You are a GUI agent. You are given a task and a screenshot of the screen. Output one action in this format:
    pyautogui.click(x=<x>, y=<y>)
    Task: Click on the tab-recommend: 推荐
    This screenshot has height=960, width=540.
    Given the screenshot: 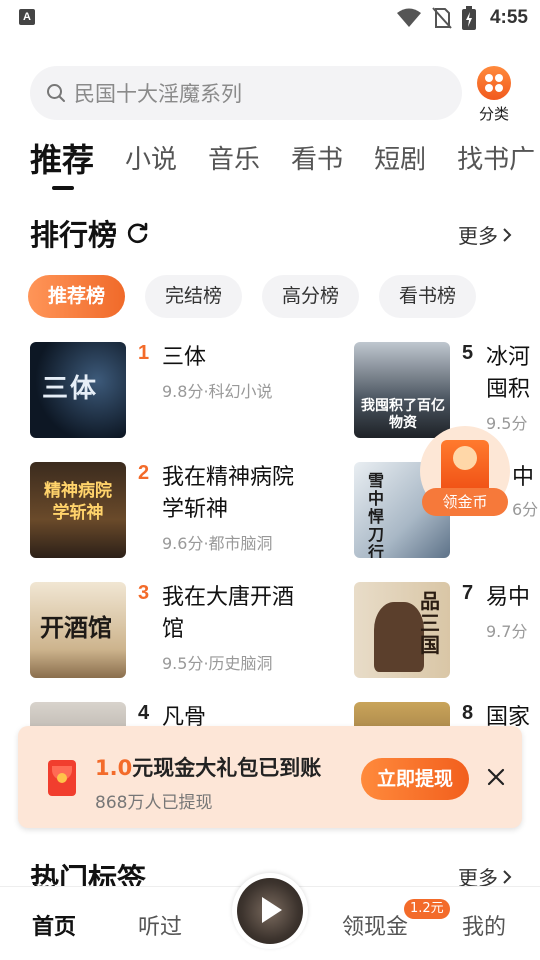 What is the action you would take?
    pyautogui.click(x=62, y=165)
    